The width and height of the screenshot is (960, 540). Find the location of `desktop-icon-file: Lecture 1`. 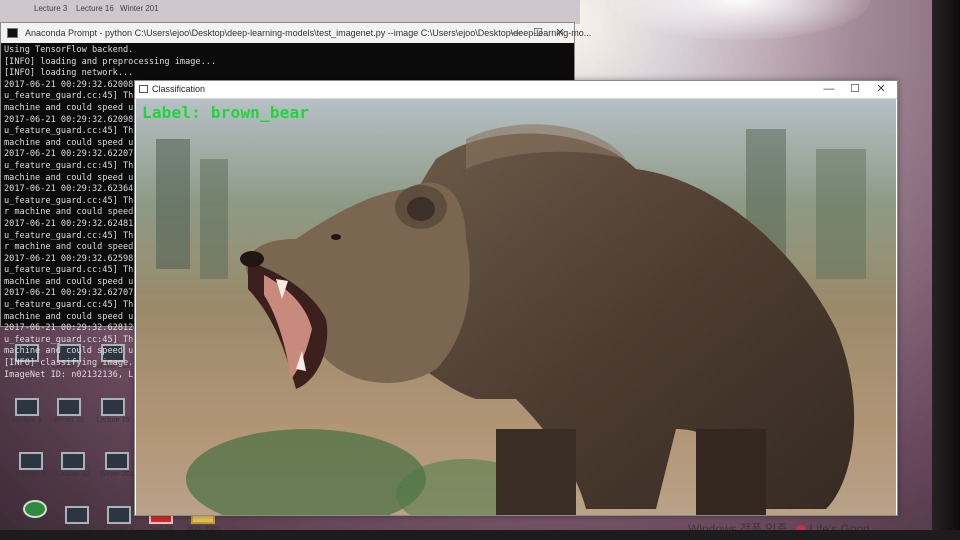

desktop-icon-file: Lecture 1 is located at coordinates (77, 519).